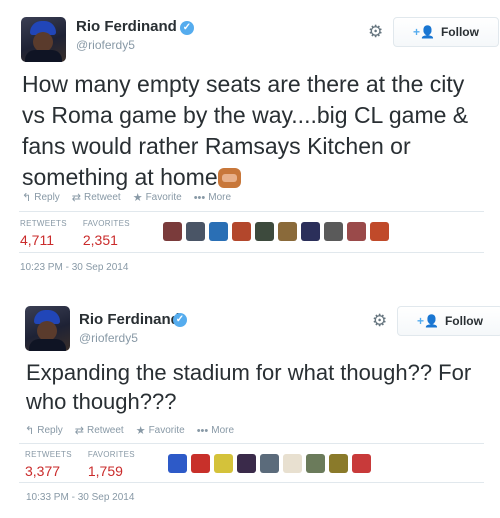 The height and width of the screenshot is (518, 500). Describe the element at coordinates (229, 178) in the screenshot. I see `see-no-evil-monkey-icon` at that location.